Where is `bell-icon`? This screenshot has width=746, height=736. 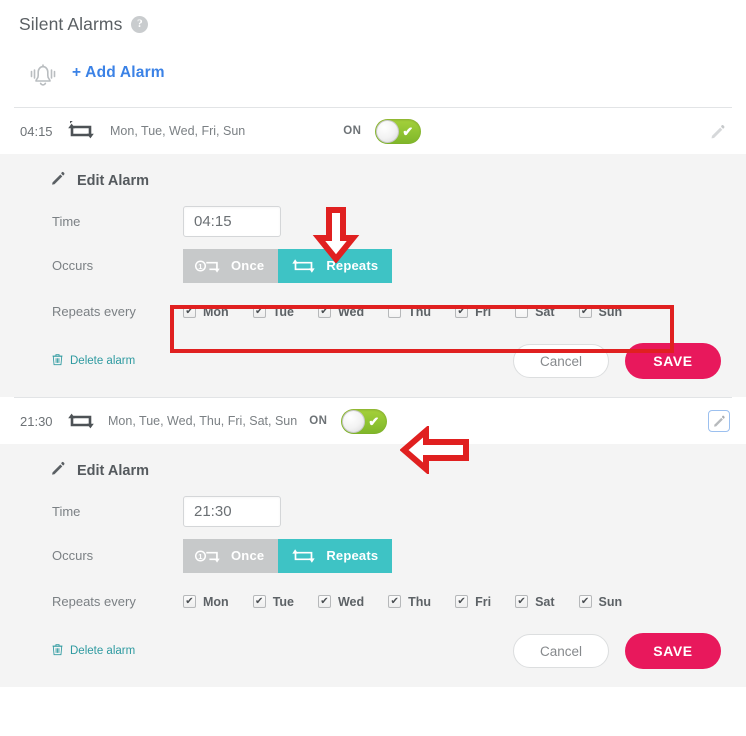 bell-icon is located at coordinates (42, 73).